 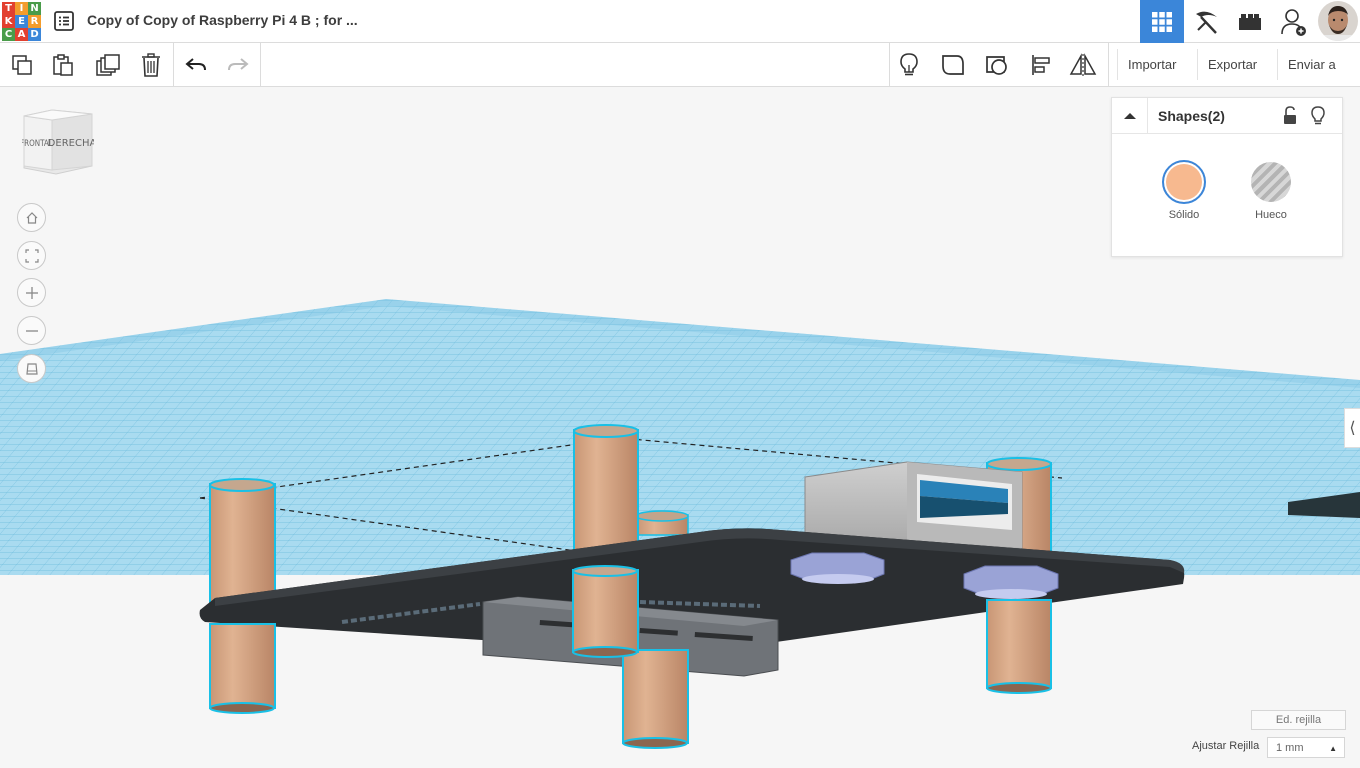 I want to click on logo-letter: D, so click(x=34, y=34).